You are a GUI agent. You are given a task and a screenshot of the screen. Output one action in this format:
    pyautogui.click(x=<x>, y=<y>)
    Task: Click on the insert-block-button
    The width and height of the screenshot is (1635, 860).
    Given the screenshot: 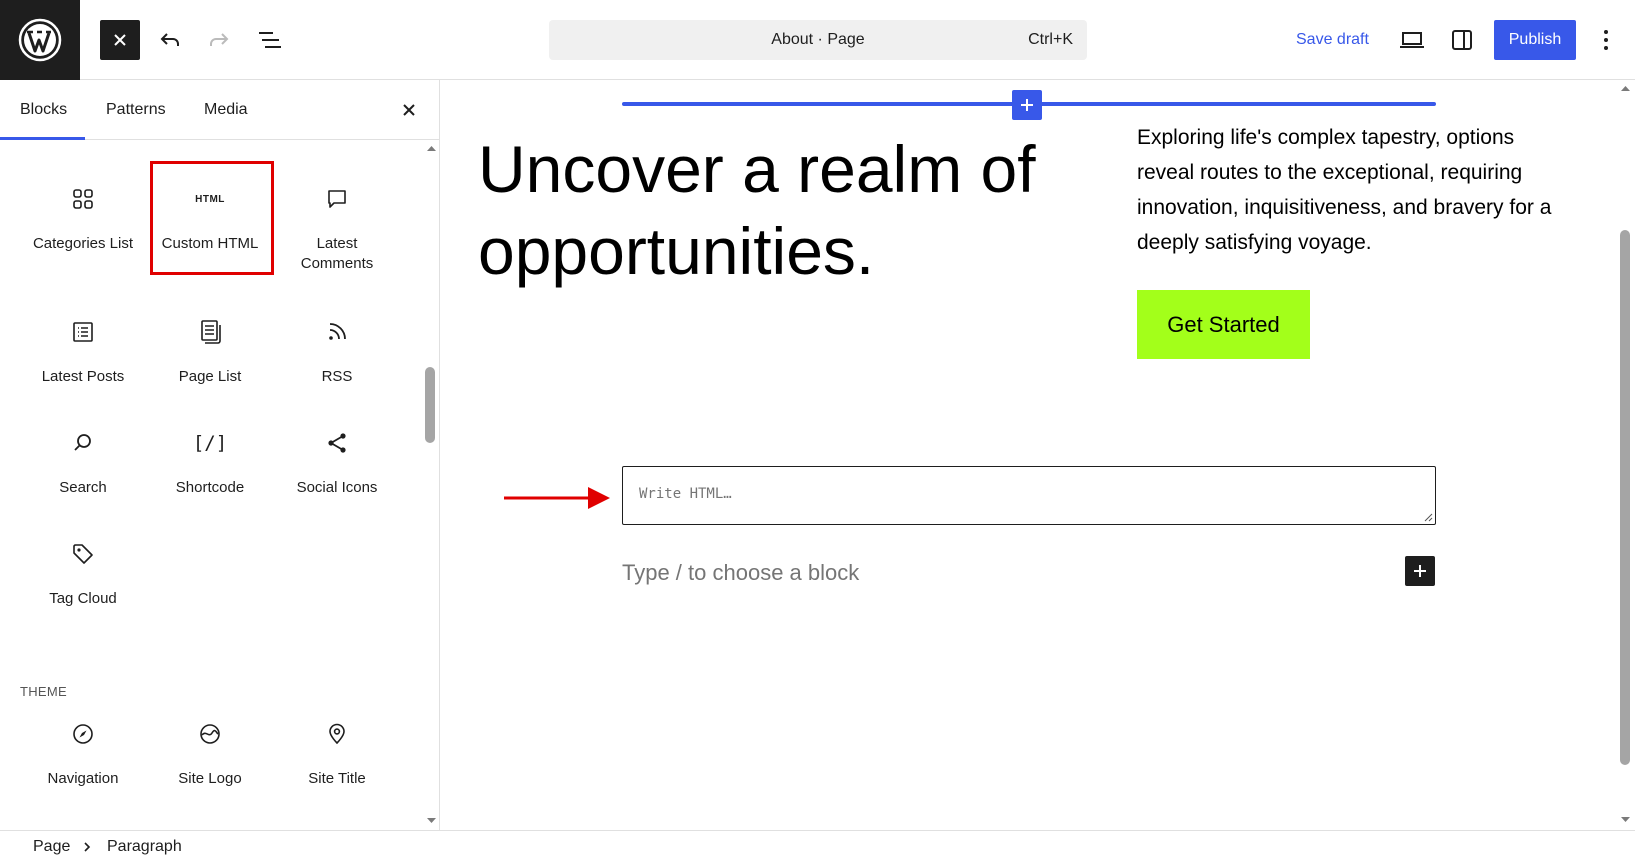 What is the action you would take?
    pyautogui.click(x=1027, y=105)
    